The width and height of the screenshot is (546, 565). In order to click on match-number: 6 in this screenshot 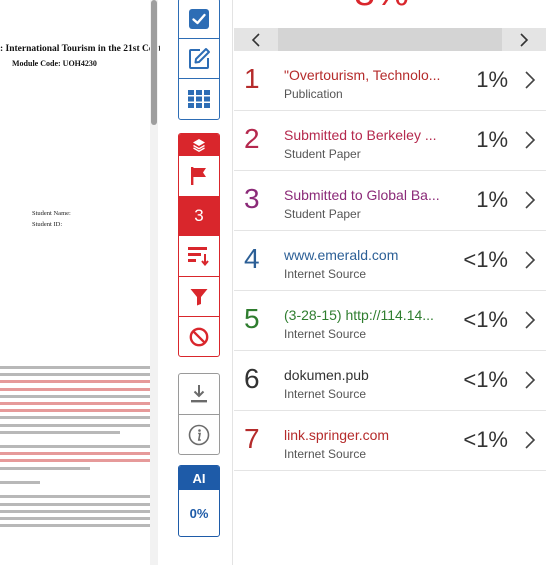, I will do `click(252, 378)`.